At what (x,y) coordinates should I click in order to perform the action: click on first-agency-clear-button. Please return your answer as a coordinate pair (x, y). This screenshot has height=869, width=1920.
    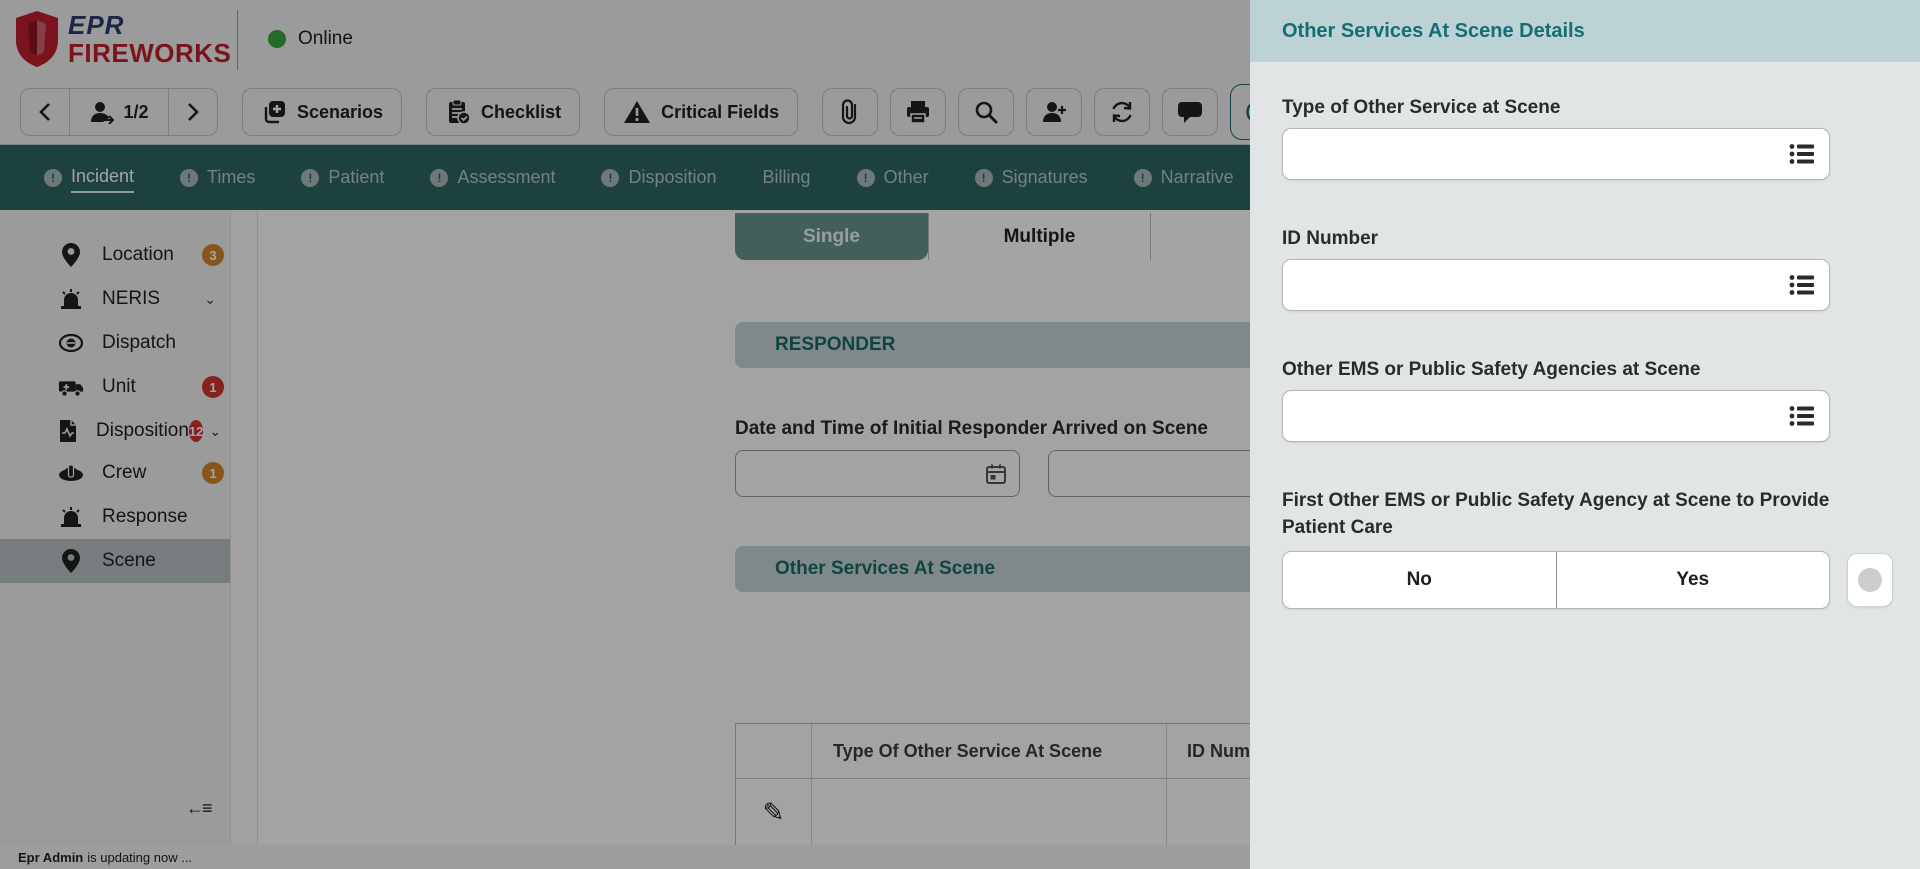
    Looking at the image, I should click on (1870, 580).